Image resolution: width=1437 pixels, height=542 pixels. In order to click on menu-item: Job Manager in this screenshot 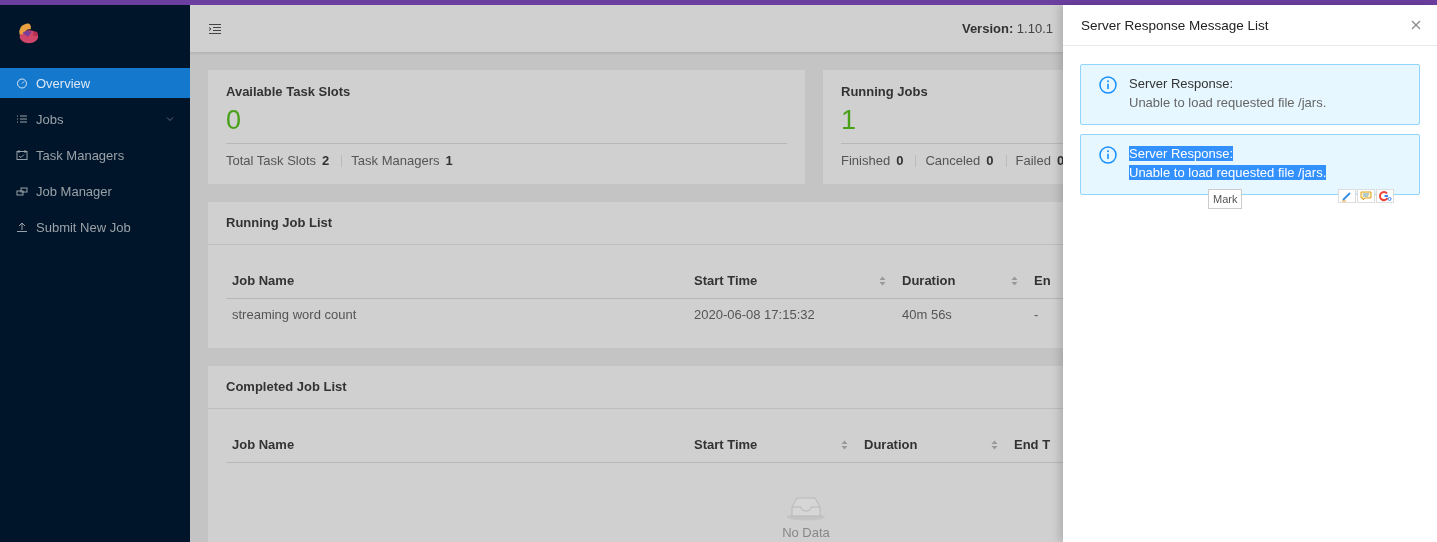, I will do `click(95, 191)`.